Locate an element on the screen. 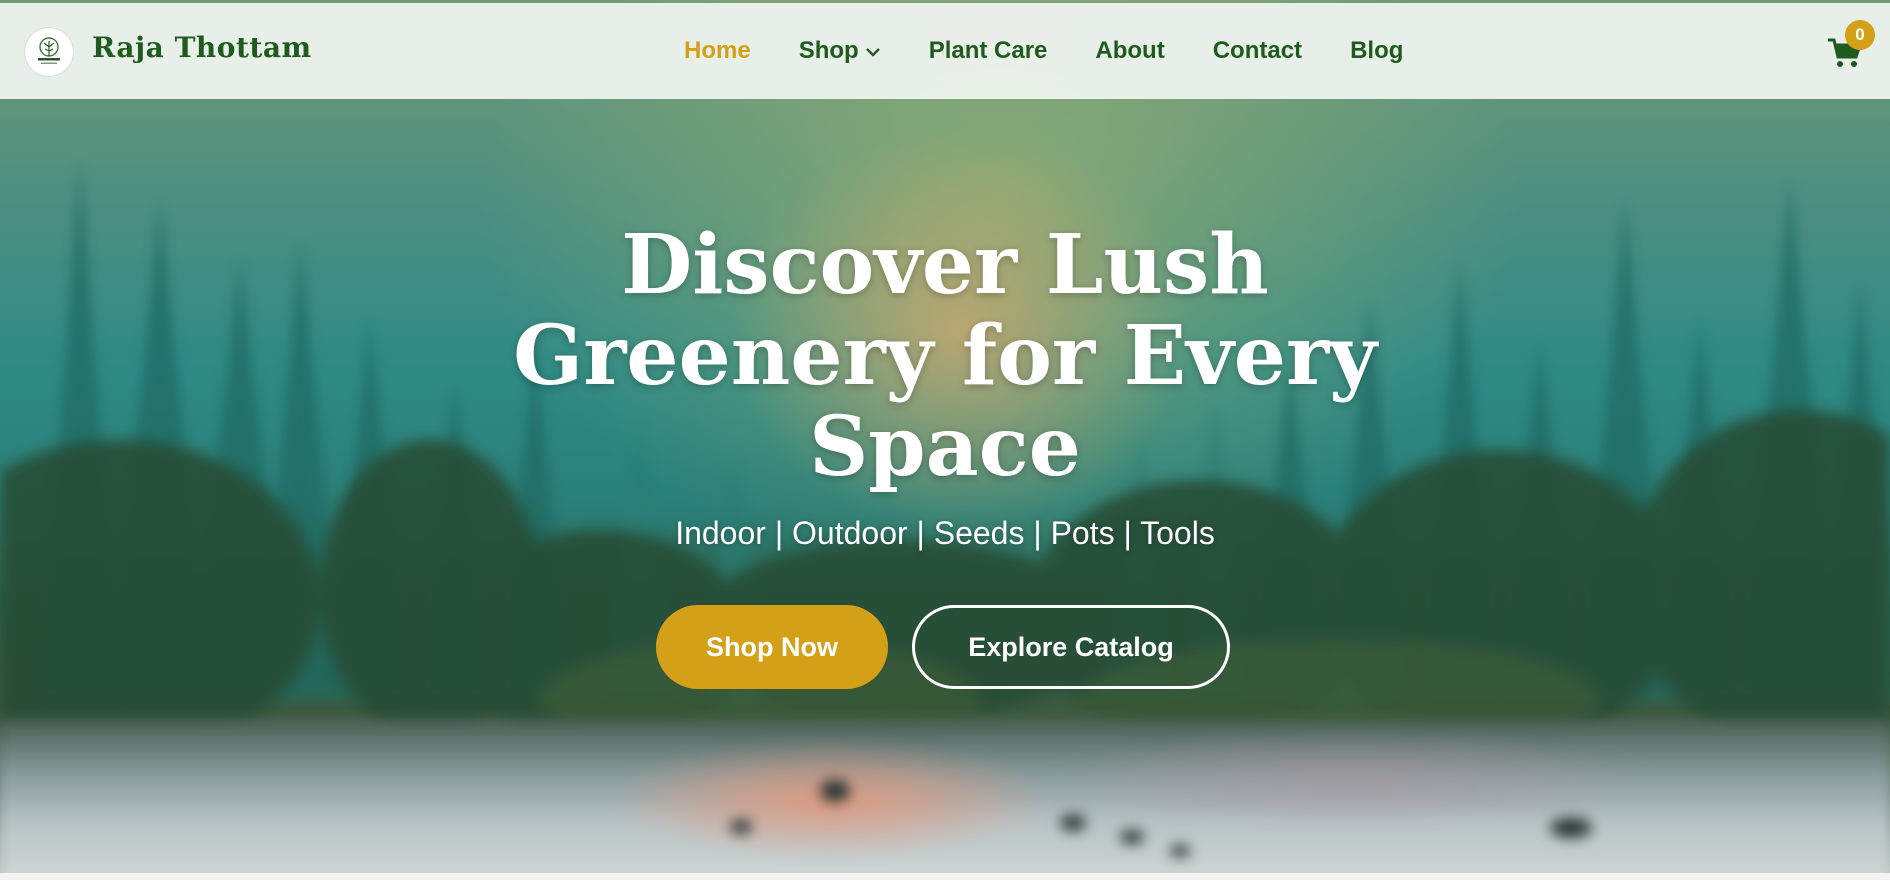  nav-contact: Contact is located at coordinates (1257, 51).